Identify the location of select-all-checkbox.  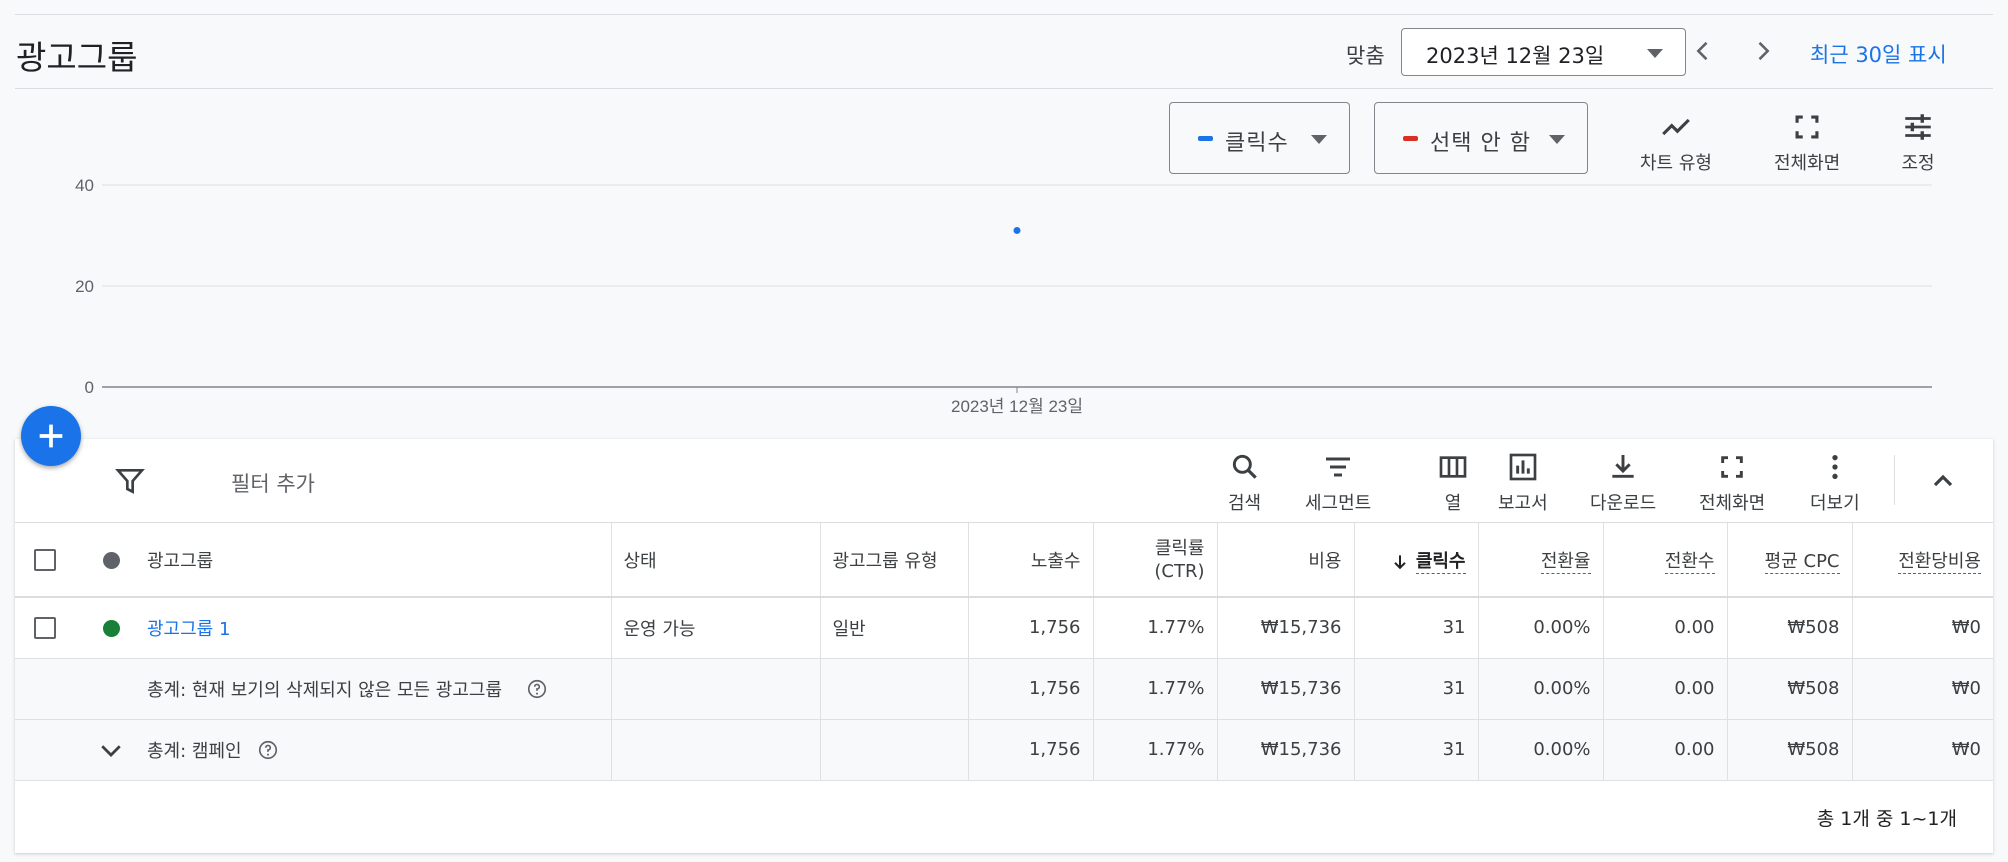
(45, 559).